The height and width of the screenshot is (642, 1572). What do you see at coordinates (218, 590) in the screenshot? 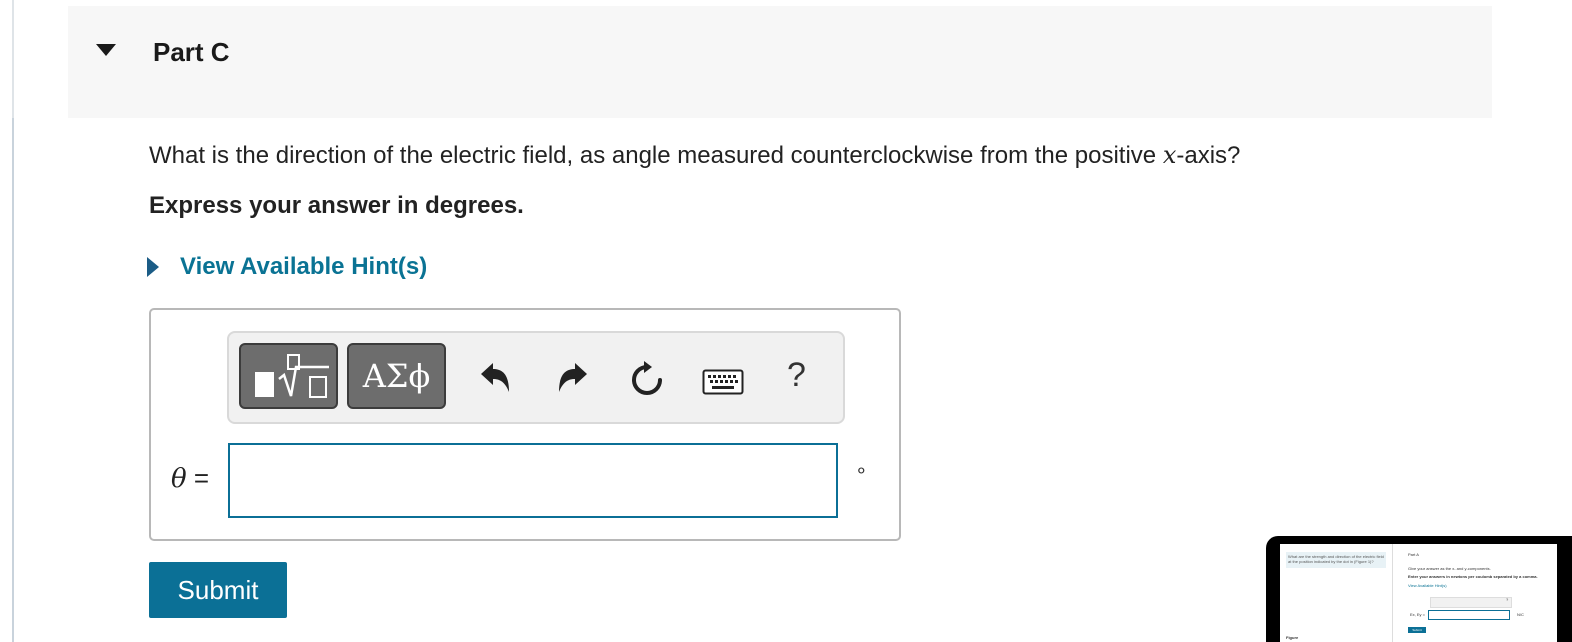
I see `submit-button: Submit` at bounding box center [218, 590].